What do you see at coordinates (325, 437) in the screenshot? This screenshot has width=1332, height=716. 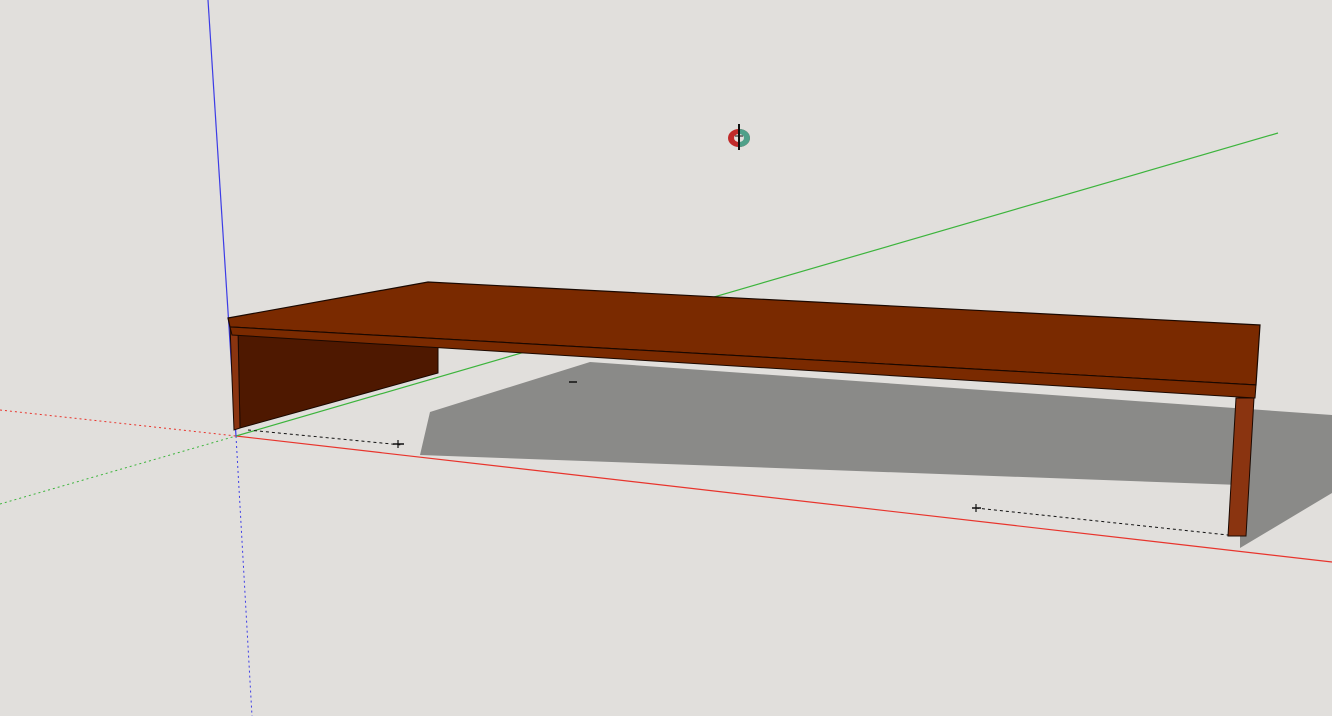 I see `inference-guide-line-left` at bounding box center [325, 437].